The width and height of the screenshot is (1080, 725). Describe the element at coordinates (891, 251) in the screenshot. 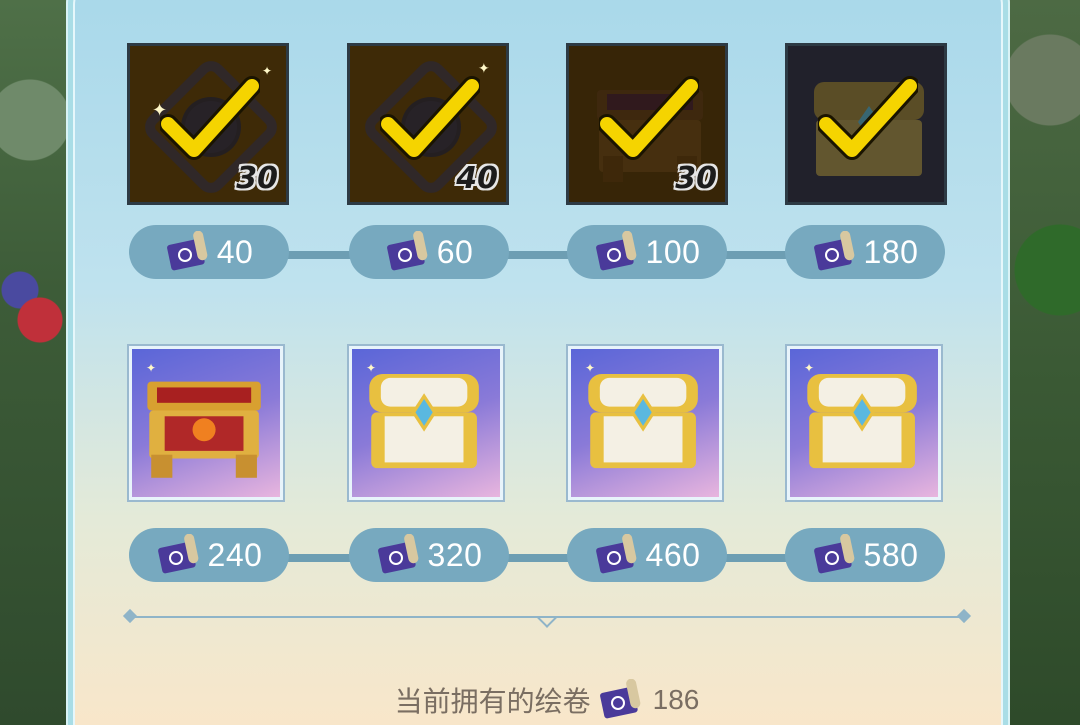

I see `cost-value: 180` at that location.